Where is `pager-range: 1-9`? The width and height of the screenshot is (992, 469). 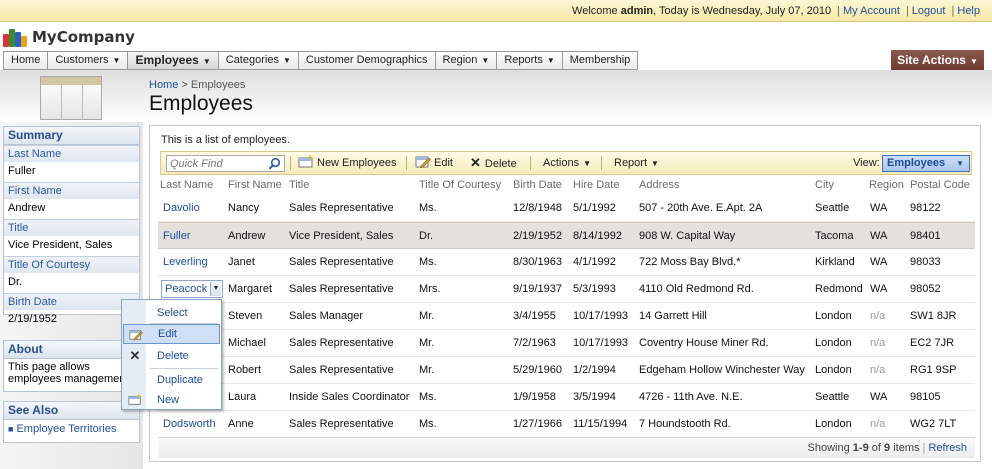 pager-range: 1-9 is located at coordinates (860, 448).